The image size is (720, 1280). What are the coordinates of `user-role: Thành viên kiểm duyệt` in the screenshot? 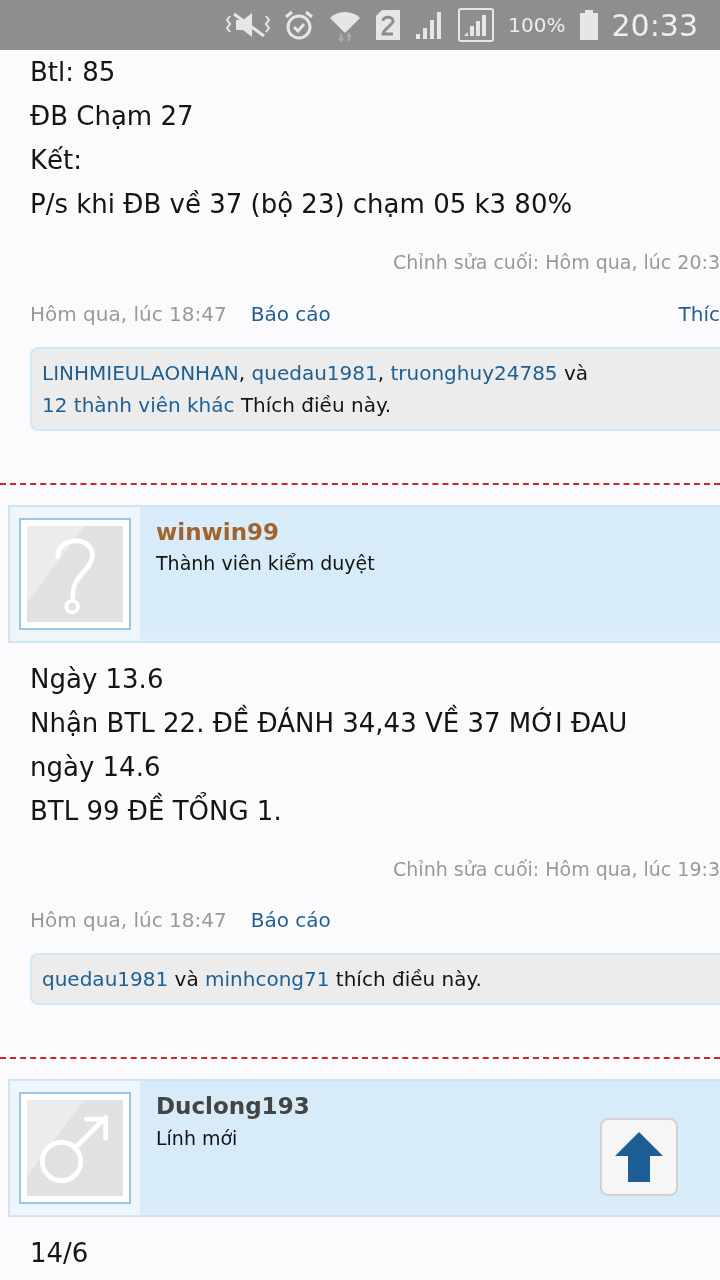 It's located at (265, 563).